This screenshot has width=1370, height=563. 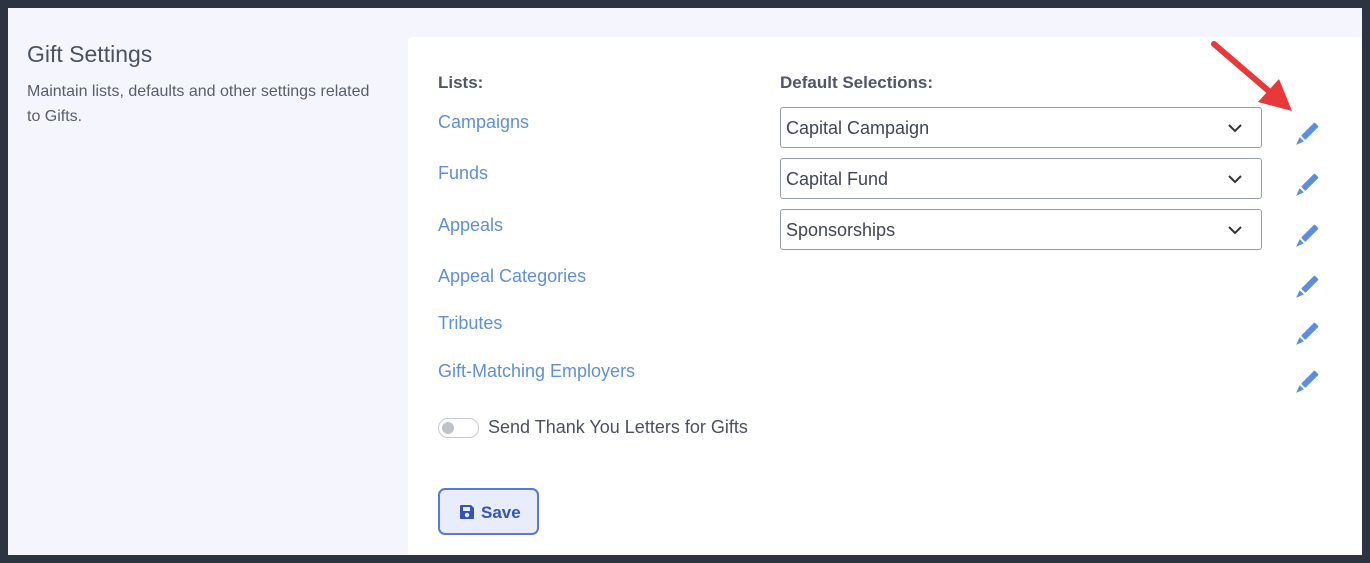 I want to click on thank-you-letters-toggle, so click(x=458, y=428).